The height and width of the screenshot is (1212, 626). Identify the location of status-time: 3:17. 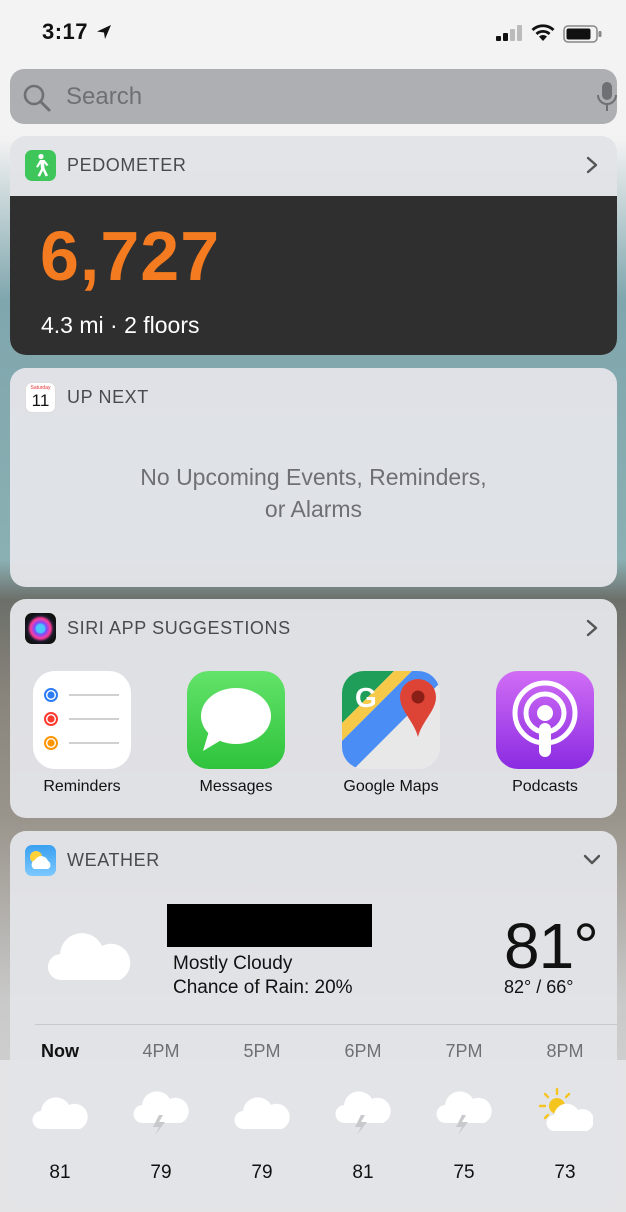
(65, 31).